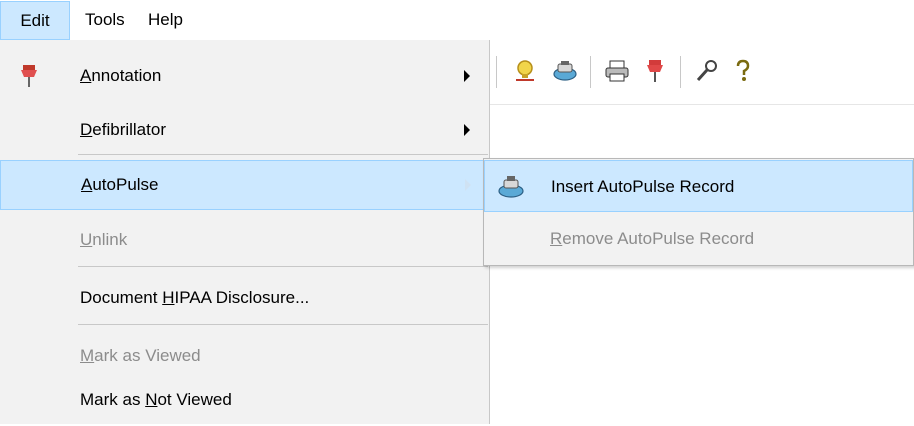 This screenshot has height=426, width=914. What do you see at coordinates (165, 20) in the screenshot?
I see `menu-help: Help` at bounding box center [165, 20].